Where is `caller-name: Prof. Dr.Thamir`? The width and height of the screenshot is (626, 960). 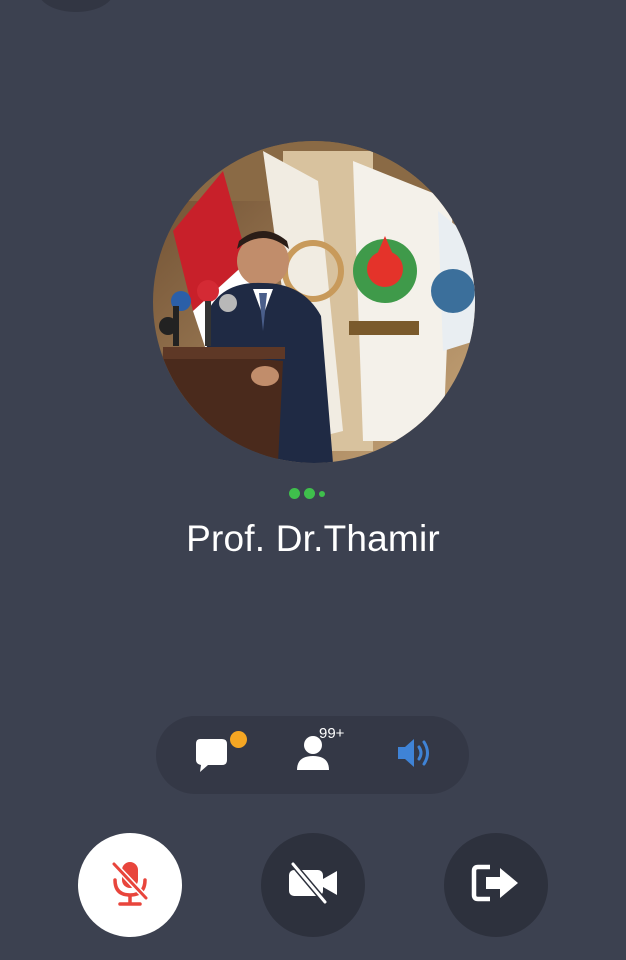
caller-name: Prof. Dr.Thamir is located at coordinates (313, 538).